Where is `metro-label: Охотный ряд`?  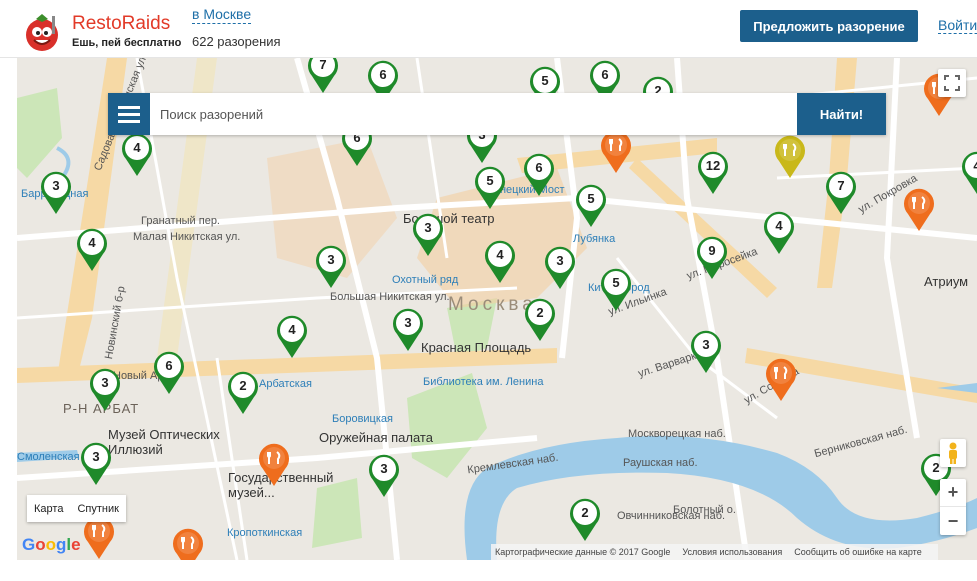 metro-label: Охотный ряд is located at coordinates (425, 280).